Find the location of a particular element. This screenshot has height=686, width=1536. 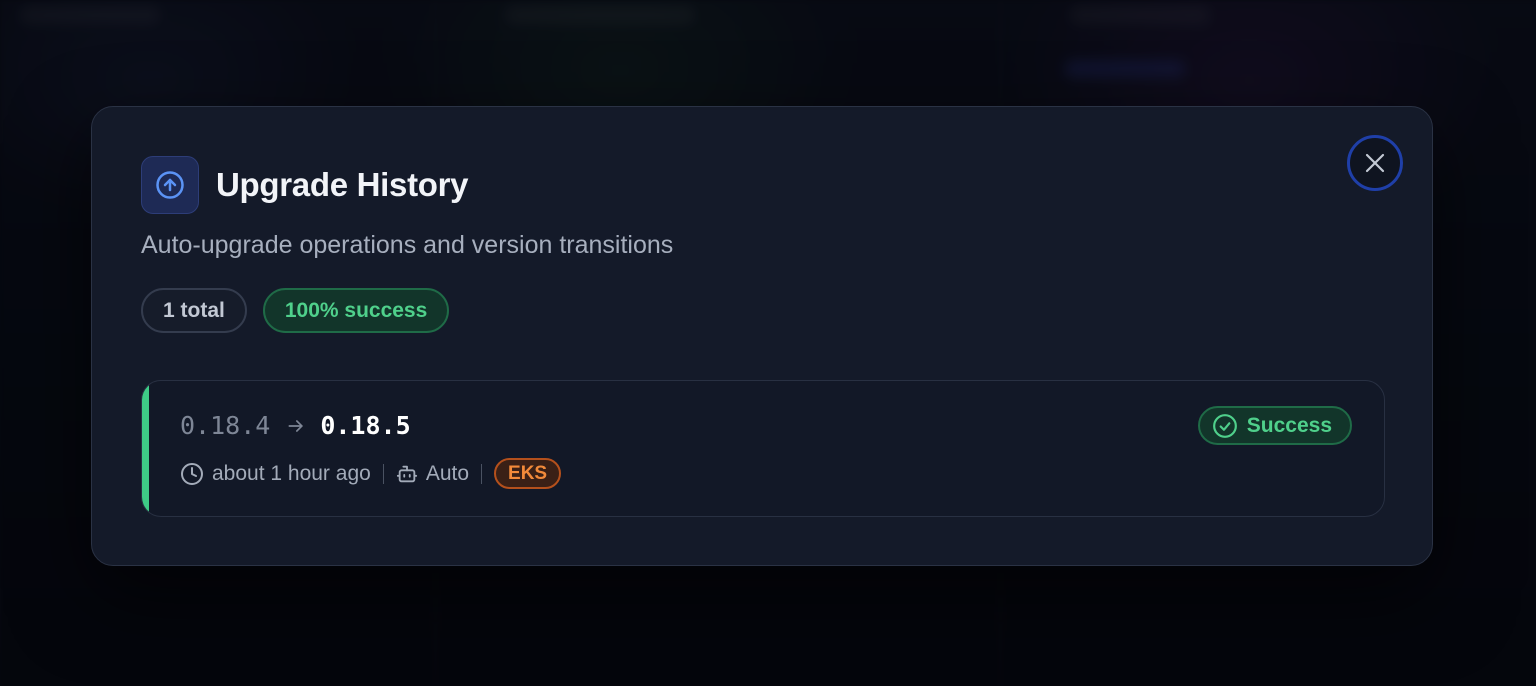

status-badge: Success is located at coordinates (1274, 425).